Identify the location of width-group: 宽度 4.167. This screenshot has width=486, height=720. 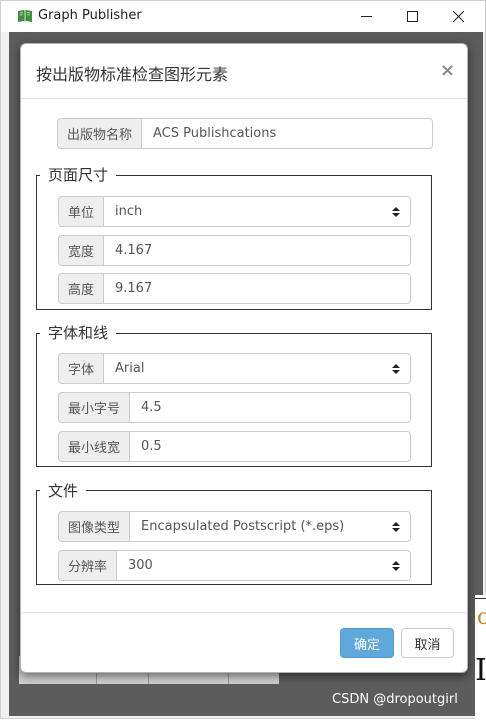
(234, 250).